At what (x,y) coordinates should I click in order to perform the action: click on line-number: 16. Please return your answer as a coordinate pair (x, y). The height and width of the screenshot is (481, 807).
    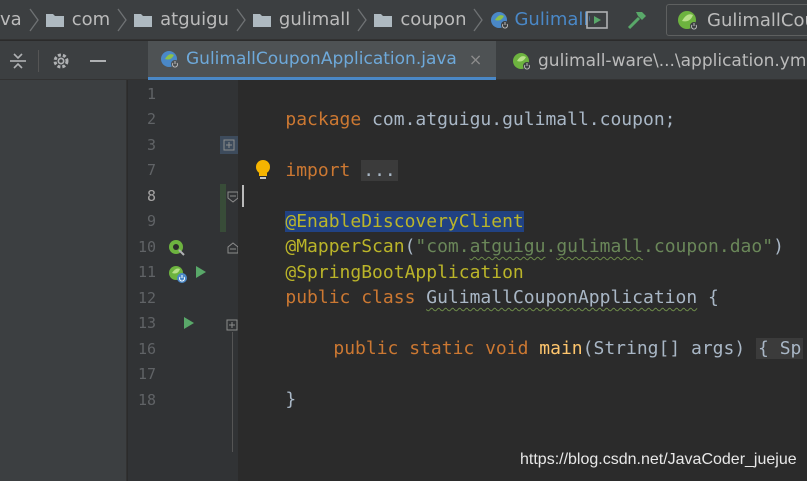
    Looking at the image, I should click on (146, 349).